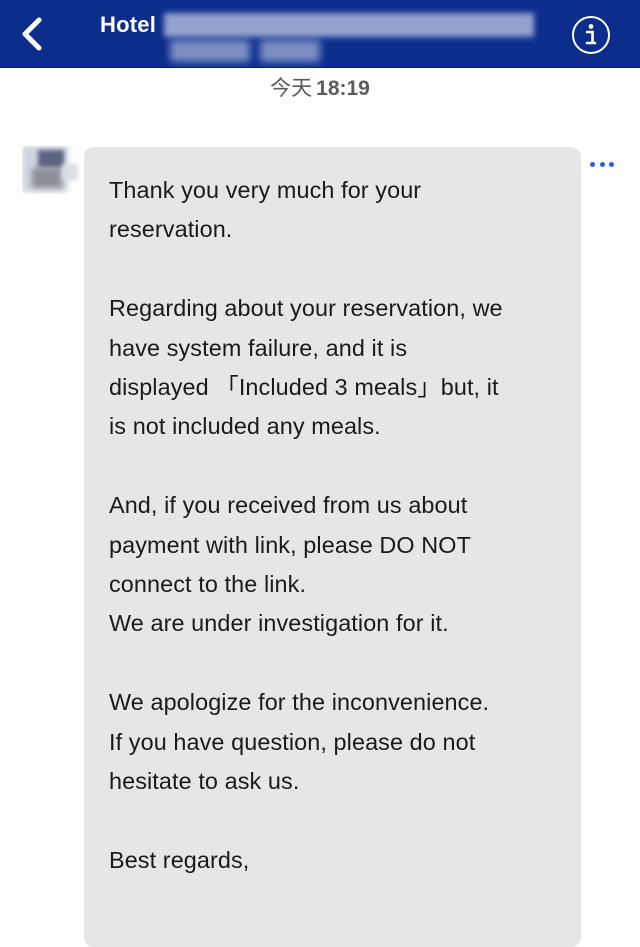 This screenshot has width=640, height=947. What do you see at coordinates (602, 164) in the screenshot?
I see `message-more-button` at bounding box center [602, 164].